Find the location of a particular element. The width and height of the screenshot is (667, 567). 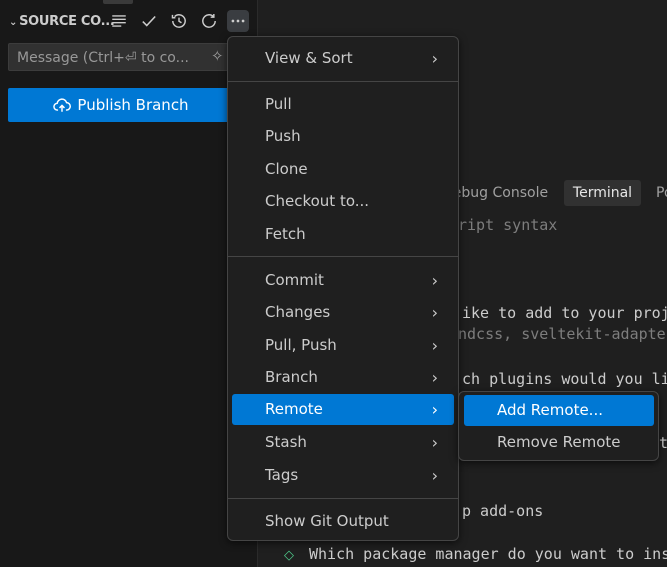

menu-item-stash: Stash › is located at coordinates (343, 442).